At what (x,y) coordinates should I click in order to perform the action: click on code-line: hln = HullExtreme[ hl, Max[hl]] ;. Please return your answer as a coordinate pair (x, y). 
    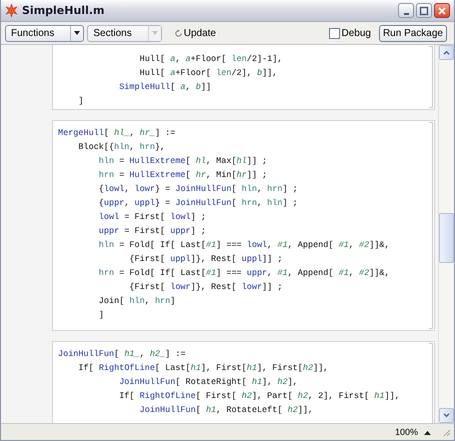
    Looking at the image, I should click on (183, 161).